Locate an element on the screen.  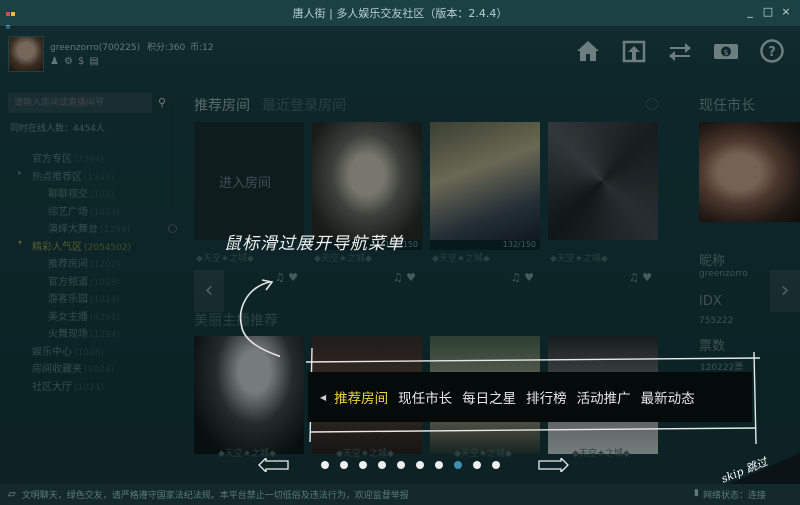
network-status: ▮ 网络状态：连接 is located at coordinates (730, 494).